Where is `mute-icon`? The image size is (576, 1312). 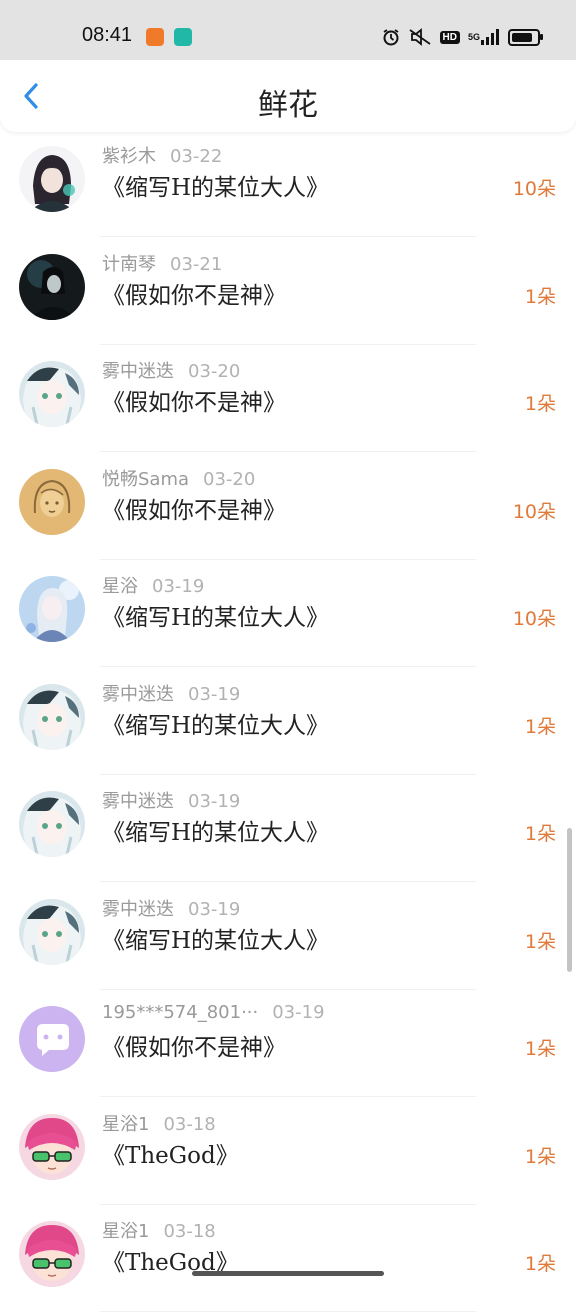 mute-icon is located at coordinates (420, 37).